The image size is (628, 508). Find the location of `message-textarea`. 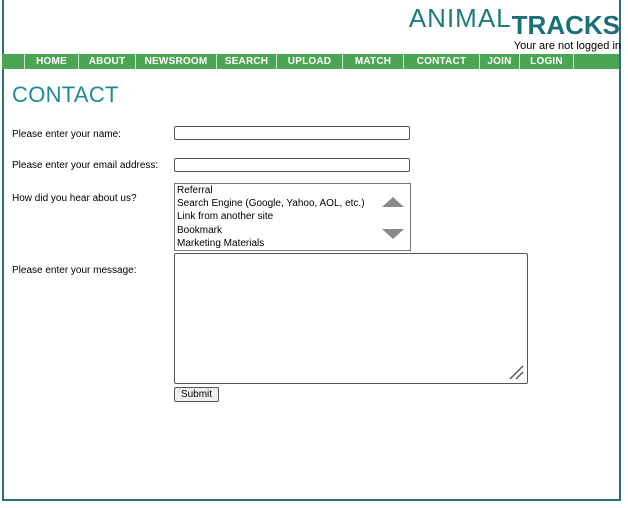

message-textarea is located at coordinates (351, 318).